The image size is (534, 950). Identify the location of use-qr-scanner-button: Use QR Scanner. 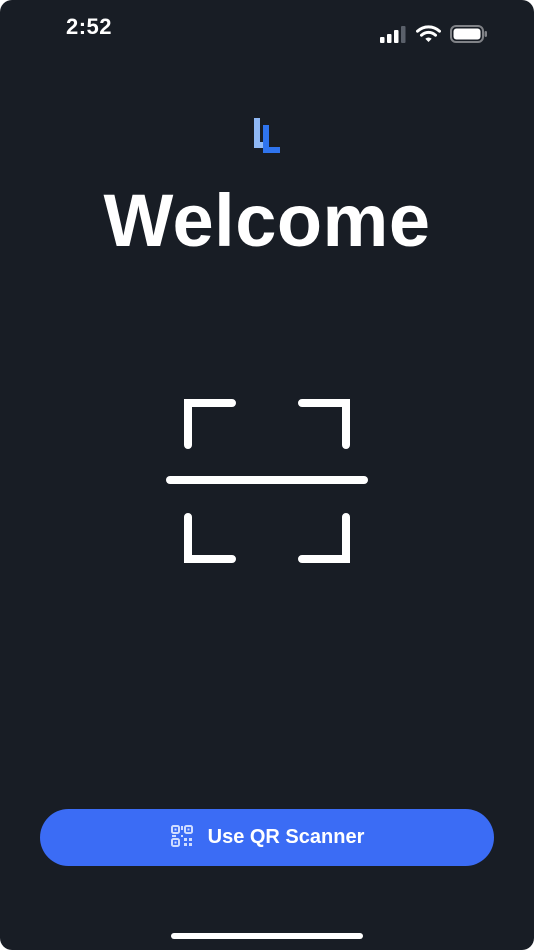
(267, 837).